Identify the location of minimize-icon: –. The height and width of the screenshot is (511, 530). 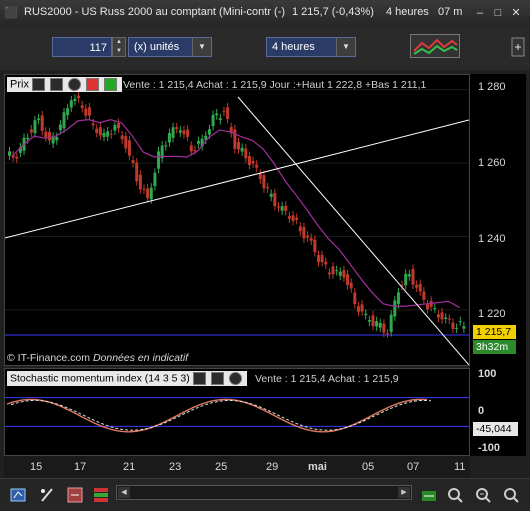
(480, 13).